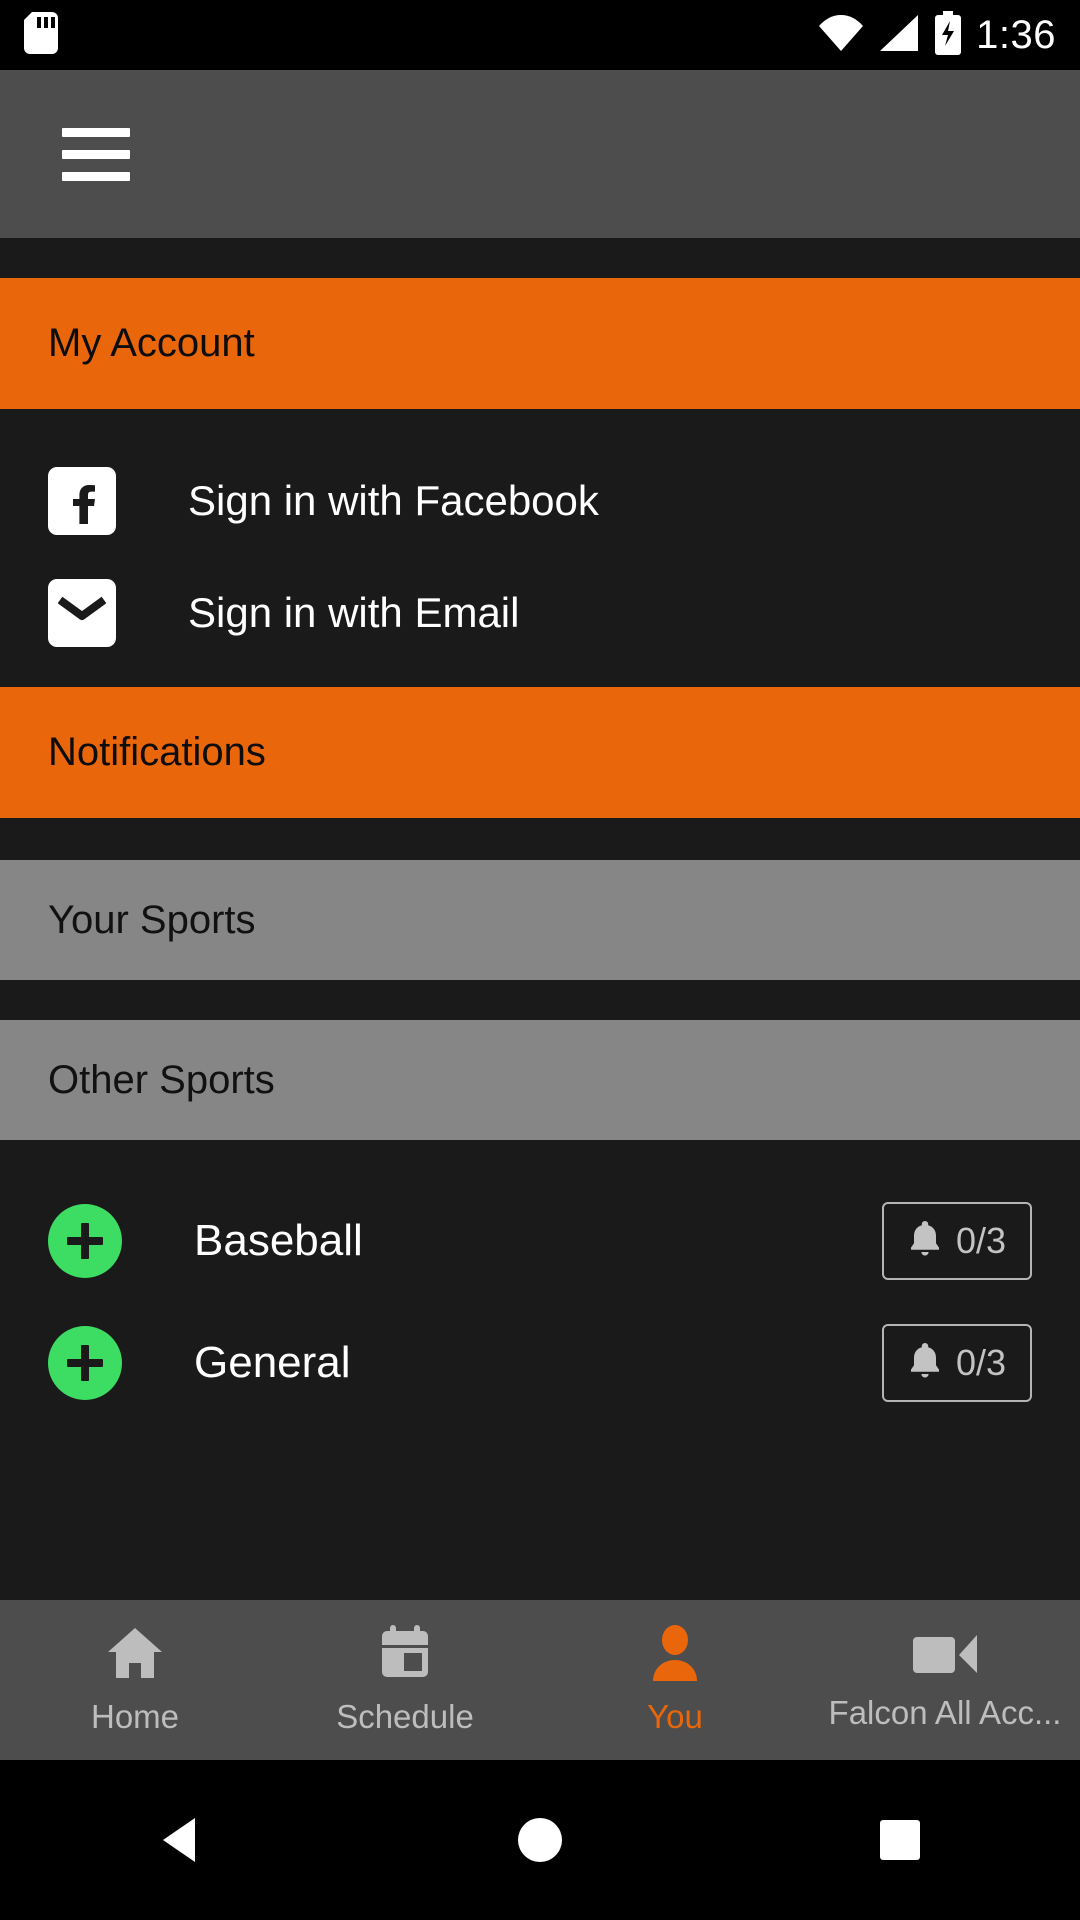 The image size is (1080, 1920). What do you see at coordinates (540, 1241) in the screenshot?
I see `list-item: Baseball 0/3` at bounding box center [540, 1241].